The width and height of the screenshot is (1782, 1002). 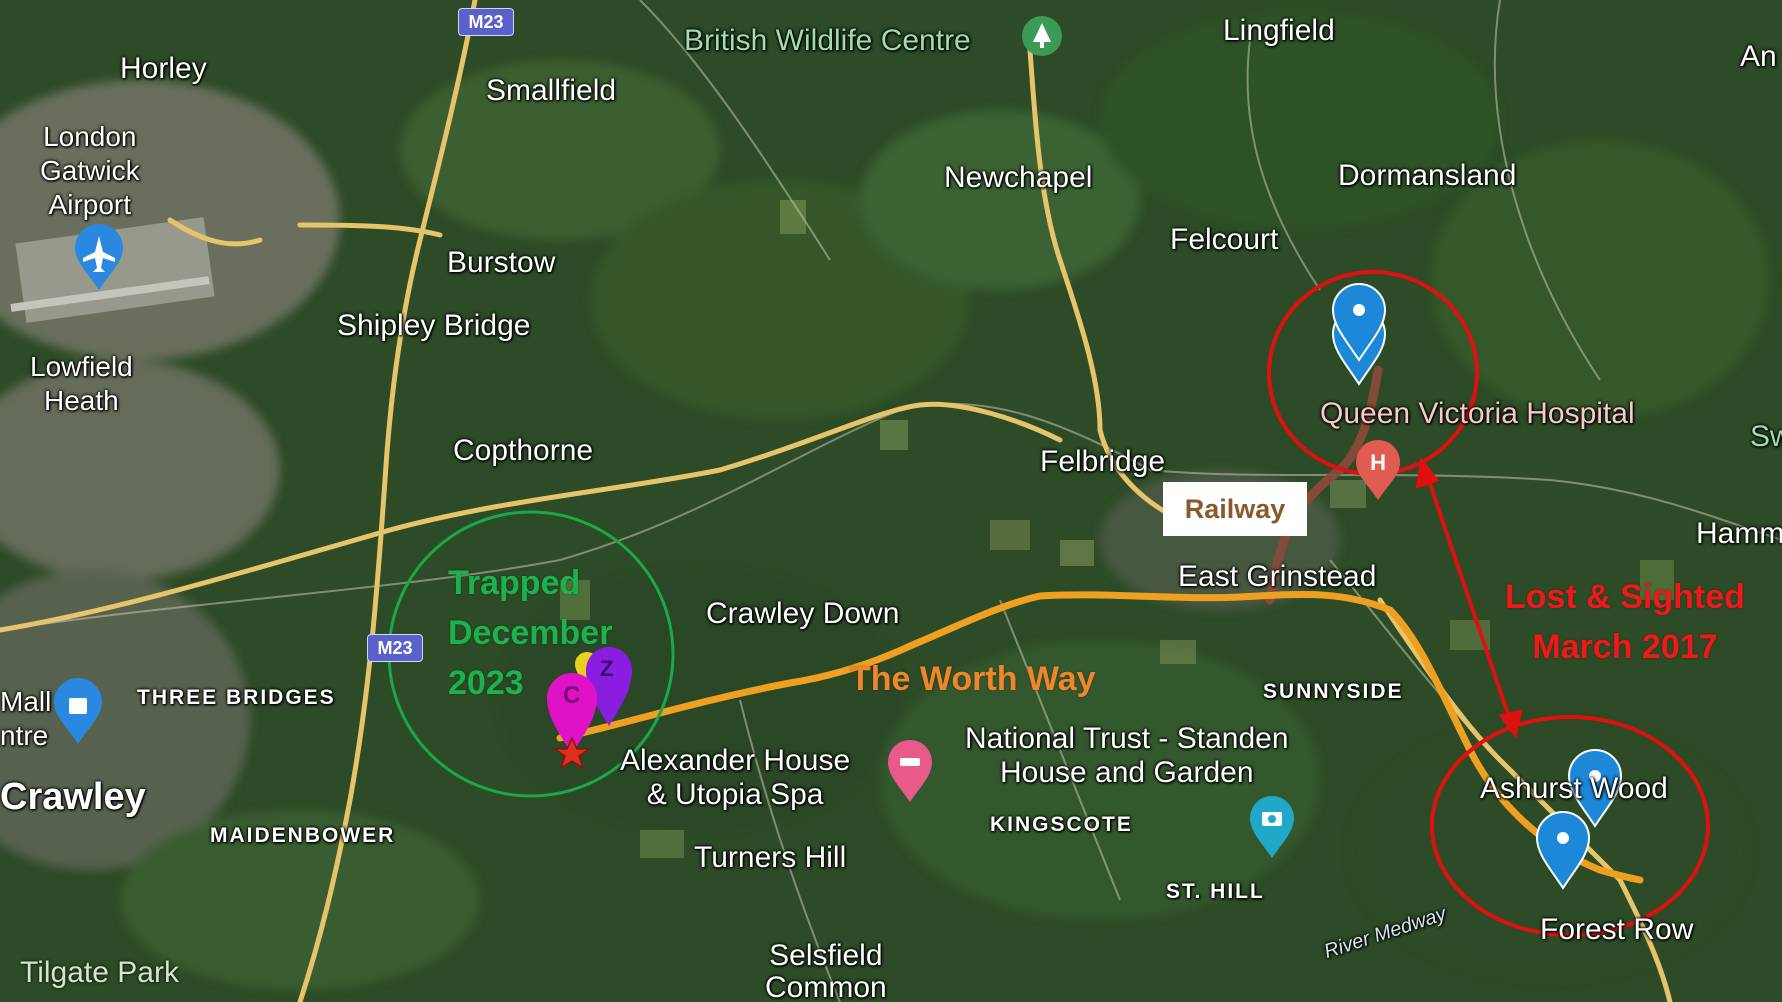 What do you see at coordinates (1215, 892) in the screenshot?
I see `label-st-hill: ST. HILL` at bounding box center [1215, 892].